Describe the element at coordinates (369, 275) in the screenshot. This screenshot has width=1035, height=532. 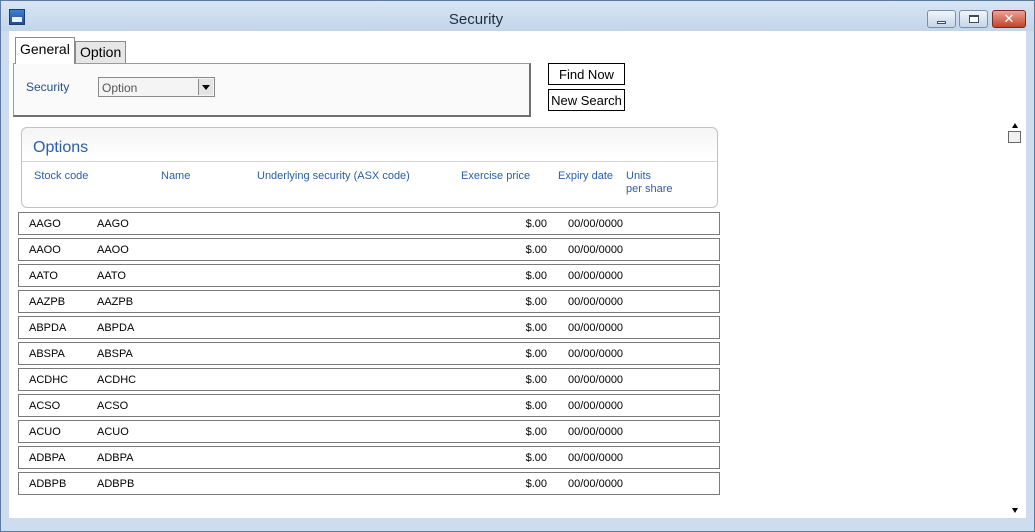
I see `table-row: AATO AATO $.00 00/00/0000` at that location.